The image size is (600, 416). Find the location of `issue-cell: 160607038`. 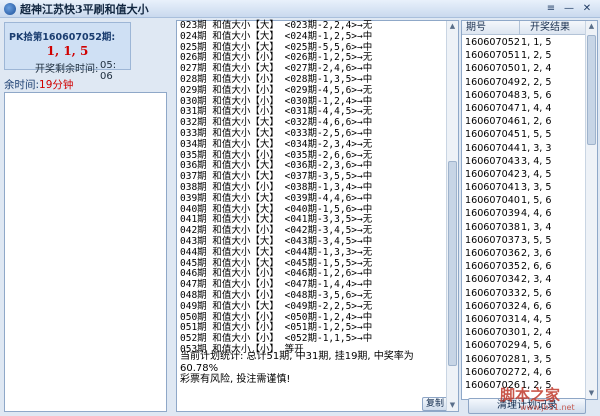

issue-cell: 160607038 is located at coordinates (492, 227).